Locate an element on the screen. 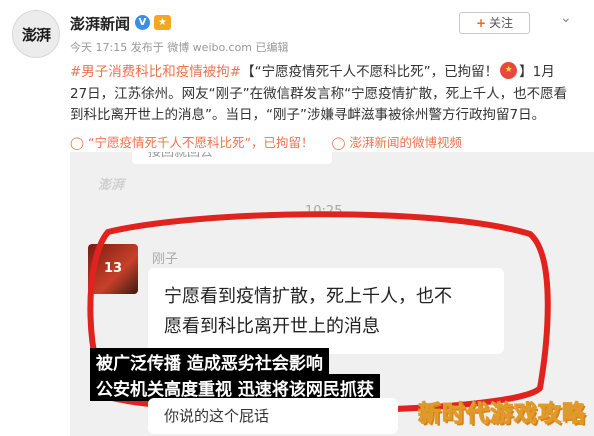  post-meta: 今天 17:15 发布于 微博 weibo.com 已编辑 is located at coordinates (179, 47).